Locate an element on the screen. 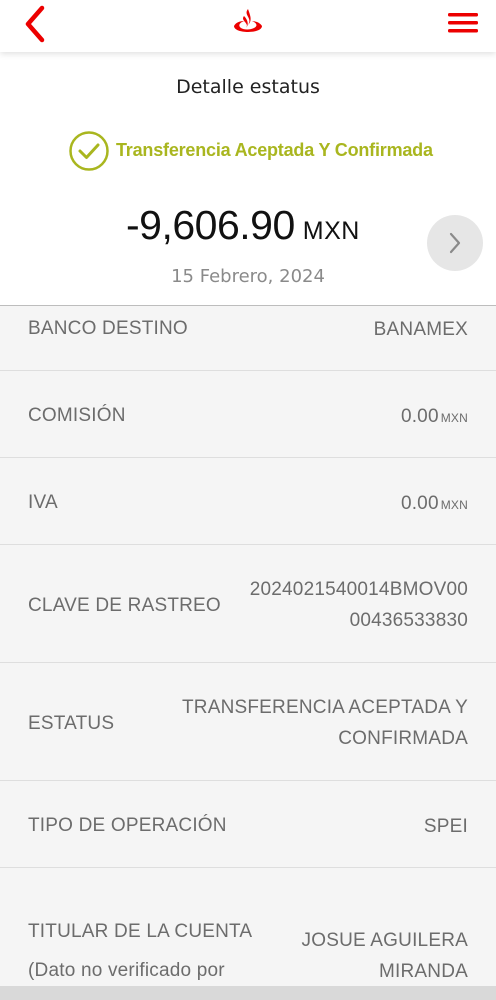 The image size is (496, 1000). detail-label: BANCO DESTINO is located at coordinates (108, 328).